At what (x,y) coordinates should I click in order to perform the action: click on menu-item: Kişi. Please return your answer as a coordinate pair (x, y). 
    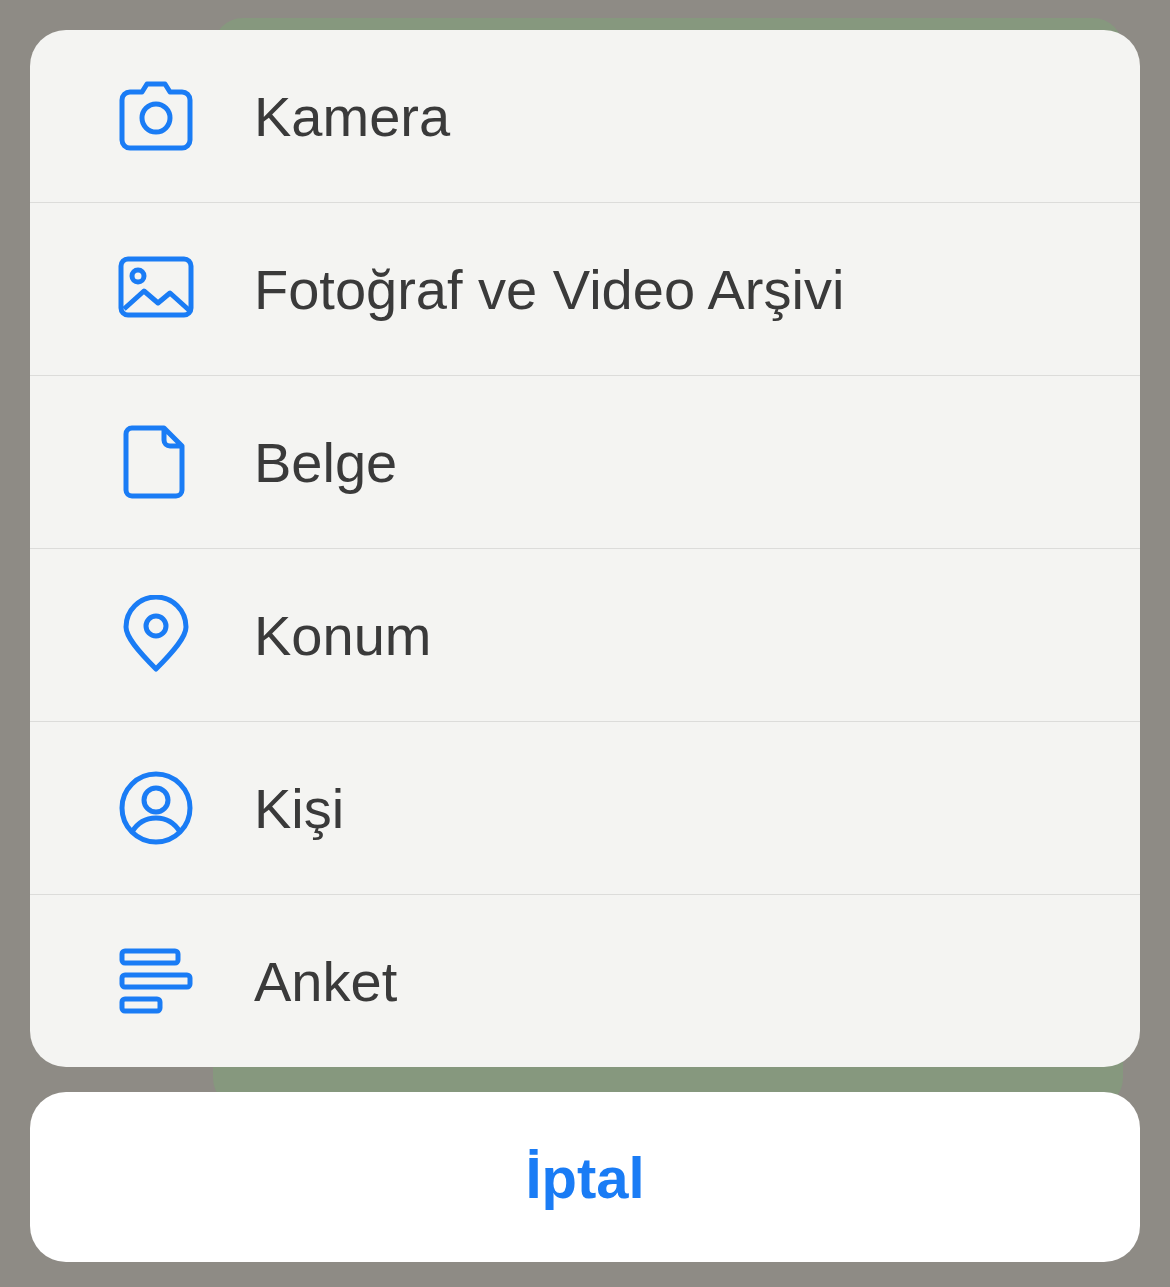
    Looking at the image, I should click on (585, 807).